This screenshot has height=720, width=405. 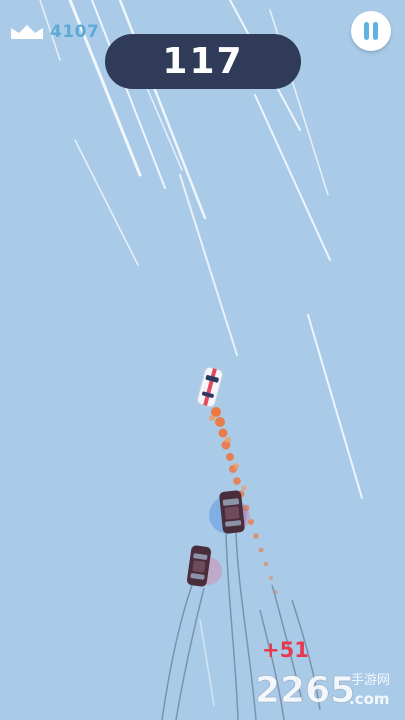 I want to click on watermark-logo: 2265 手游网 .com, so click(x=322, y=691).